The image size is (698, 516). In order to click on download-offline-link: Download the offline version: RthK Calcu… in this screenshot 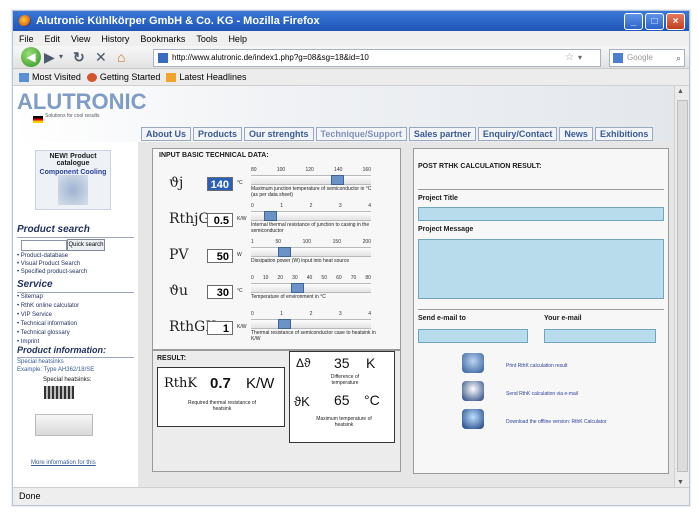, I will do `click(556, 422)`.